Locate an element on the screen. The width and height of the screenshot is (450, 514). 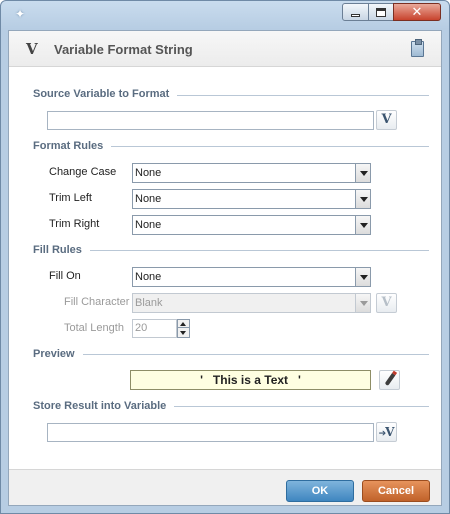
dialog-header: V Variable Format String is located at coordinates (225, 49).